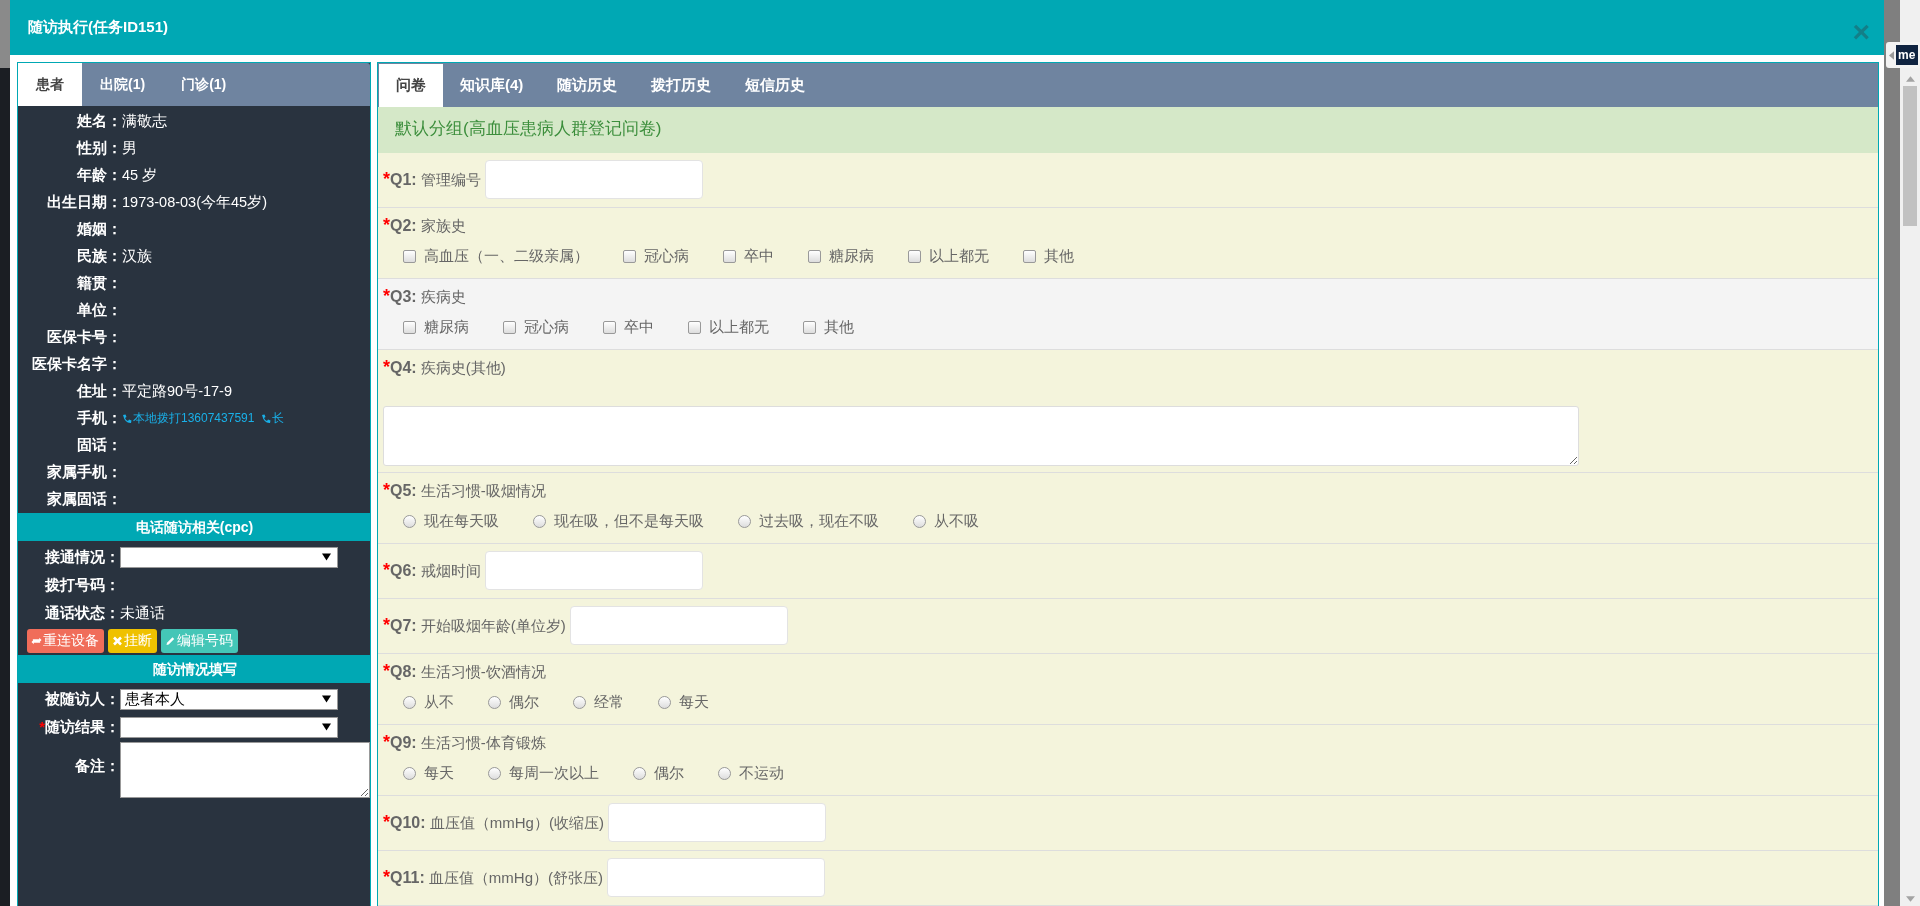 The width and height of the screenshot is (1920, 906). What do you see at coordinates (493, 822) in the screenshot?
I see `question-label: *Q10: 血压值（mmHg）(收缩压)` at bounding box center [493, 822].